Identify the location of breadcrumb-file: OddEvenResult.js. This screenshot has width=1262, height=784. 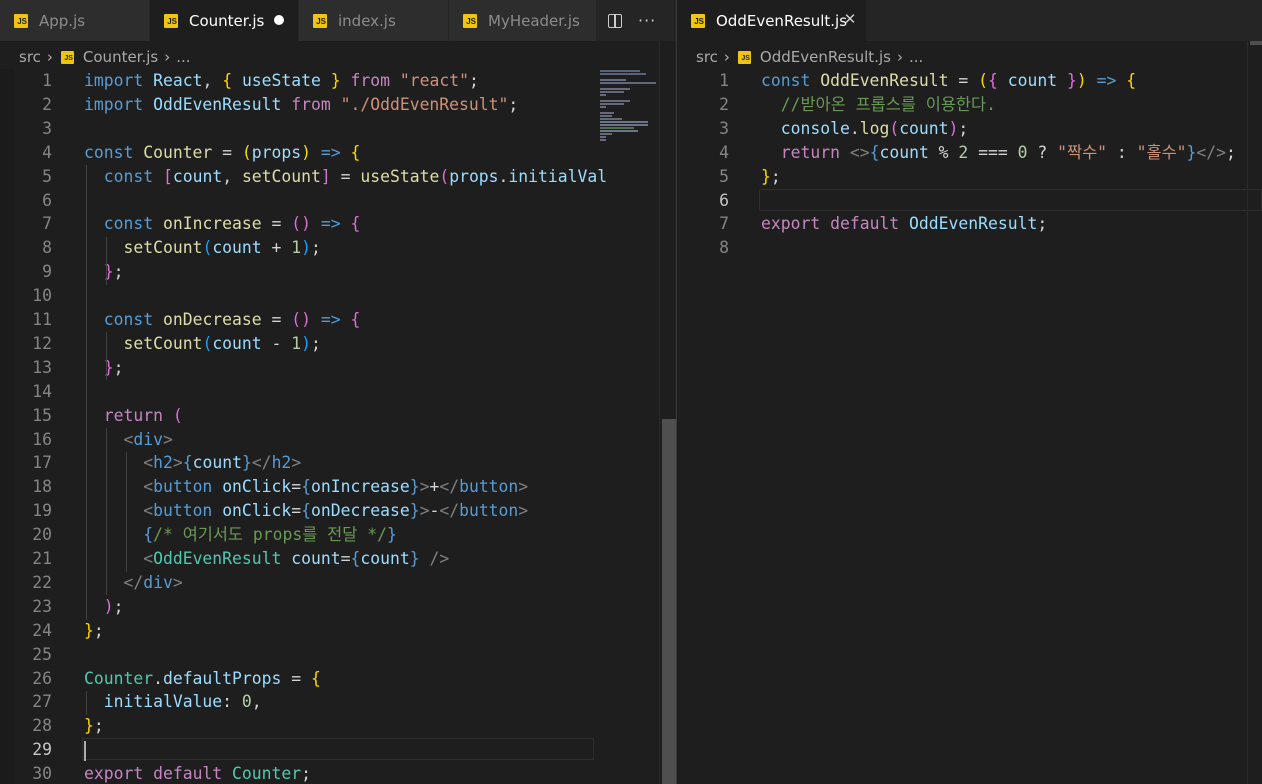
(825, 57).